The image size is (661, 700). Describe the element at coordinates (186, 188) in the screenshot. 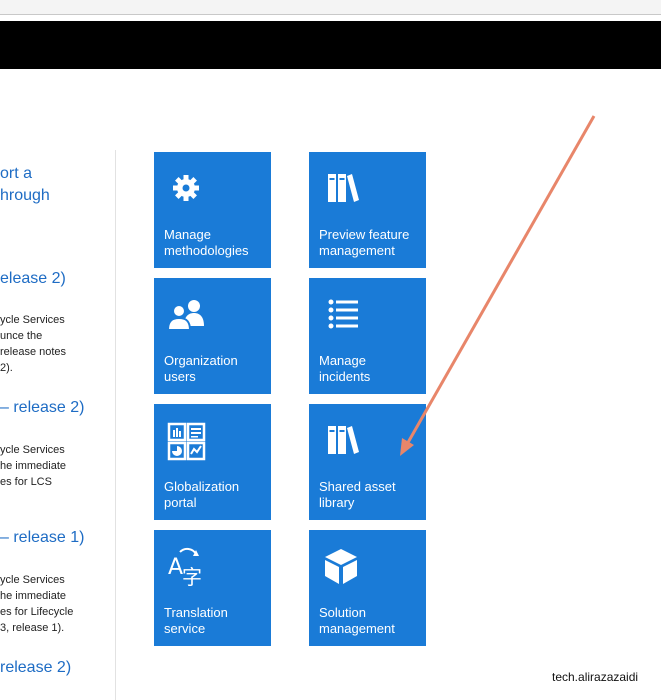

I see `gear-icon` at that location.